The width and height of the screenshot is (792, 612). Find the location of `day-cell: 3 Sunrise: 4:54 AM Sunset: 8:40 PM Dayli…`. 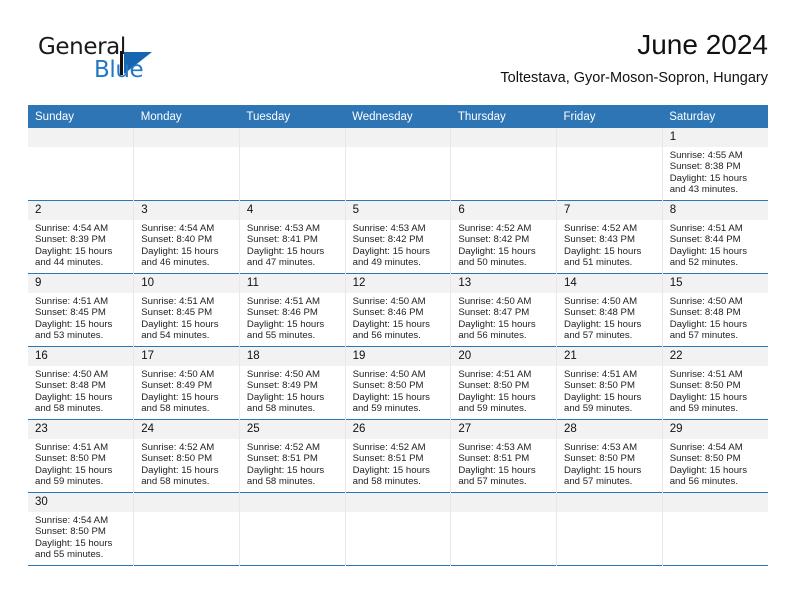

day-cell: 3 Sunrise: 4:54 AM Sunset: 8:40 PM Dayli… is located at coordinates (186, 237).